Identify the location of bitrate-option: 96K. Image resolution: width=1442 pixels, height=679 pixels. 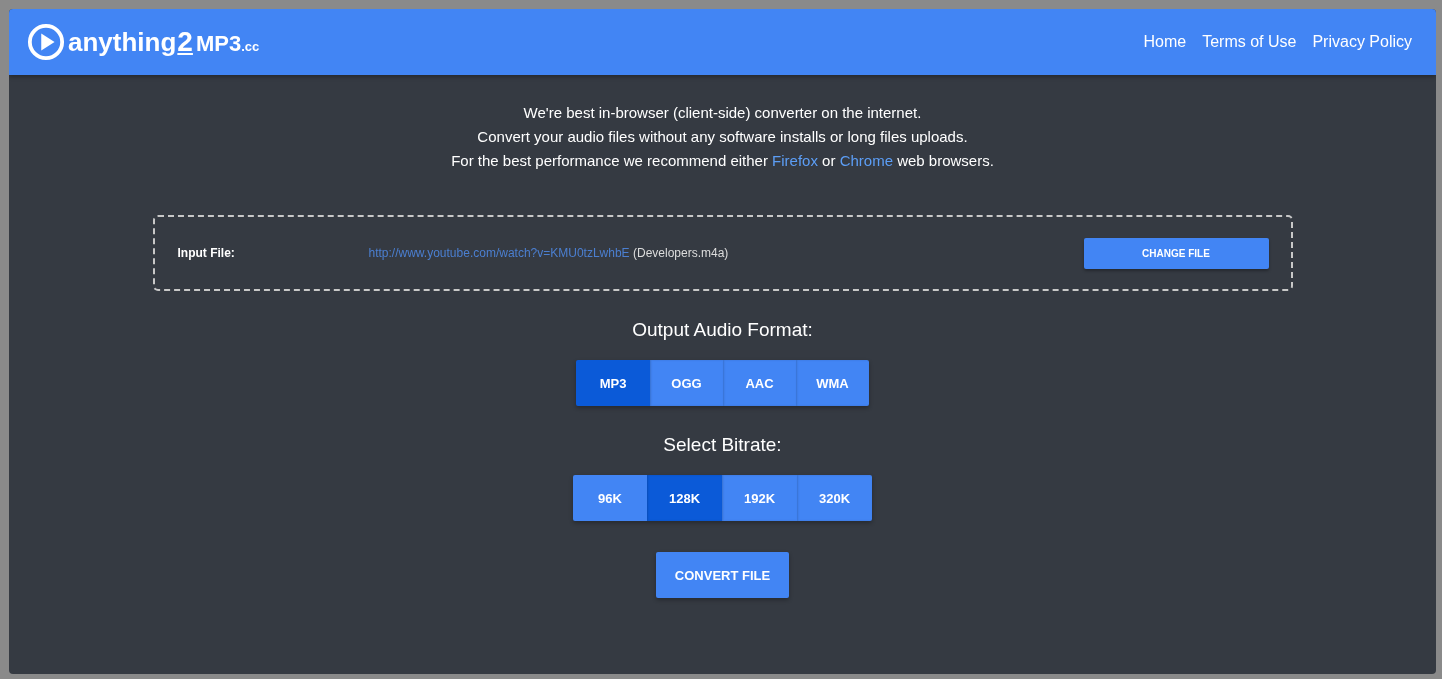
(610, 498).